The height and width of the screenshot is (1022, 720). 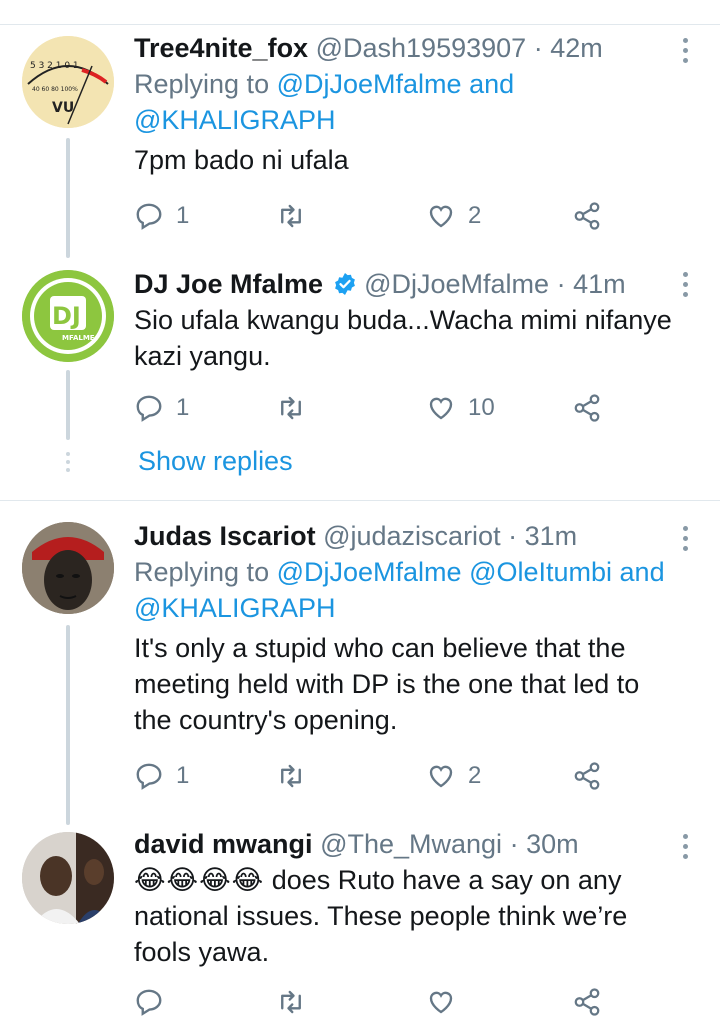 I want to click on tweet-text-line: fools yawa., so click(x=202, y=952).